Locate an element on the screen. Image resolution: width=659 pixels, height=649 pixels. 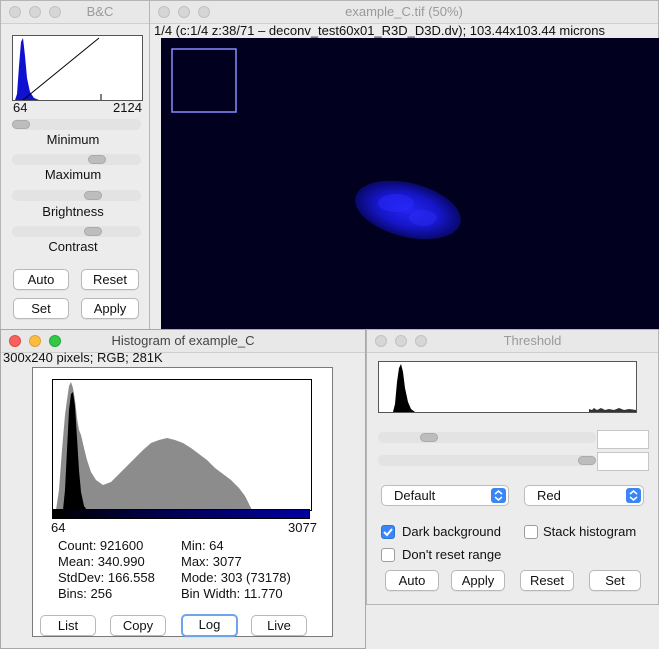
minimum-slider-thumb is located at coordinates (21, 124).